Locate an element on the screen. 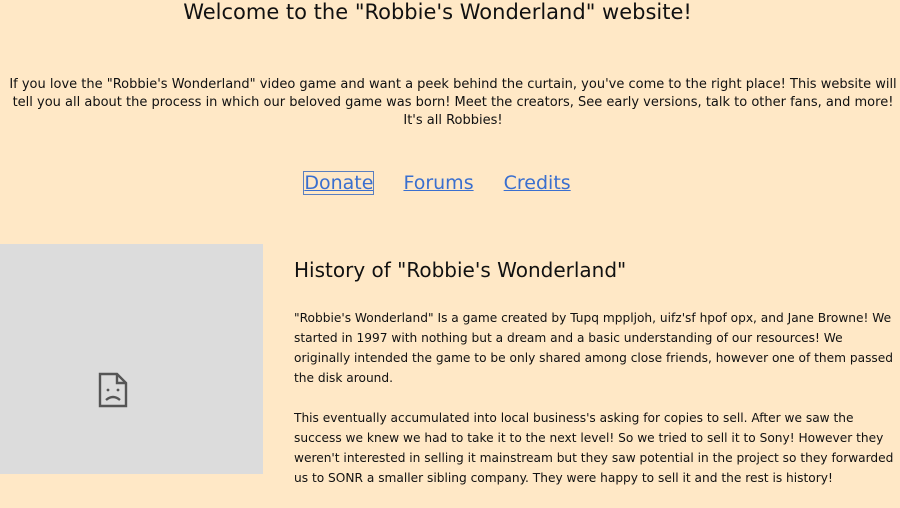 Image resolution: width=900 pixels, height=508 pixels. broken-image is located at coordinates (131, 359).